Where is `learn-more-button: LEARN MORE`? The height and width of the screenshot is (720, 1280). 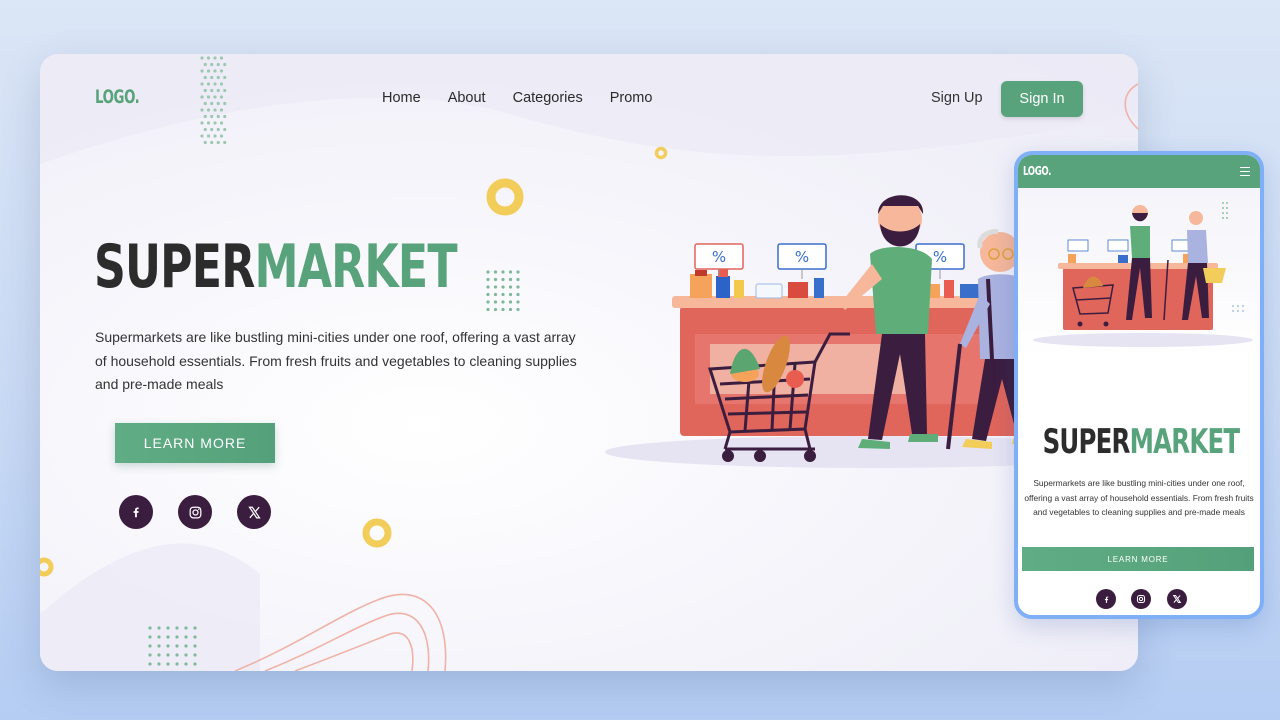 learn-more-button: LEARN MORE is located at coordinates (195, 443).